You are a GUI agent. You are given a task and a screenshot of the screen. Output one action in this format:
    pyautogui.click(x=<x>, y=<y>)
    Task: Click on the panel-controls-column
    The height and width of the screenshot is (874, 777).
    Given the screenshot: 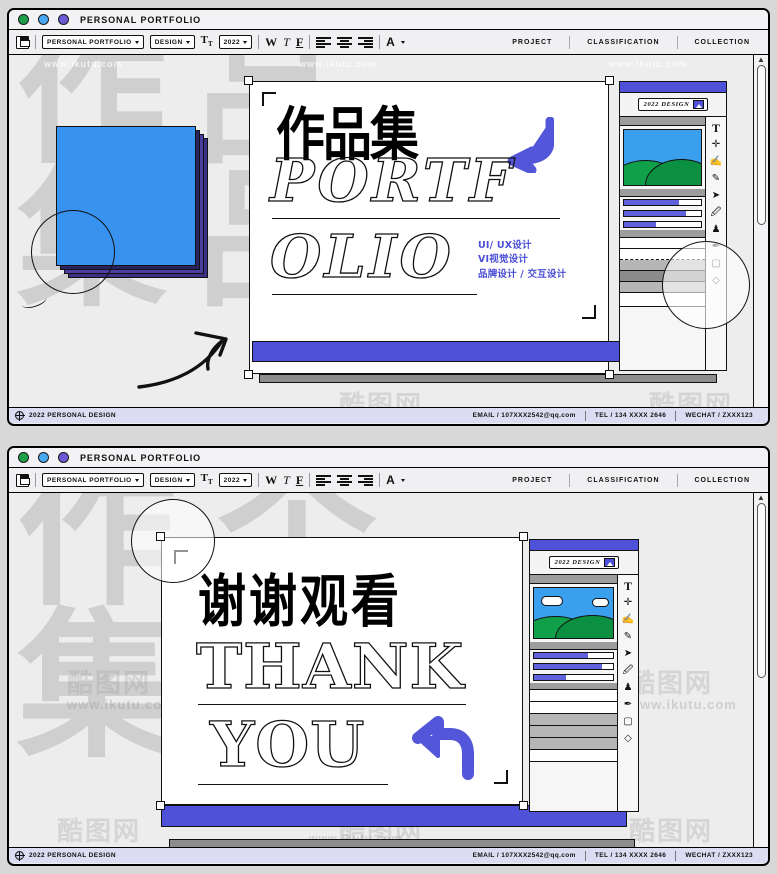 What is the action you would take?
    pyautogui.click(x=574, y=693)
    